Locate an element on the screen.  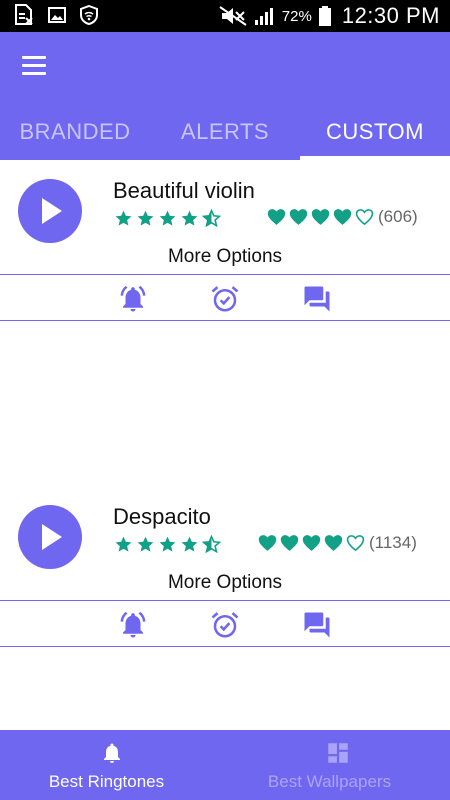
battery-icon is located at coordinates (324, 16).